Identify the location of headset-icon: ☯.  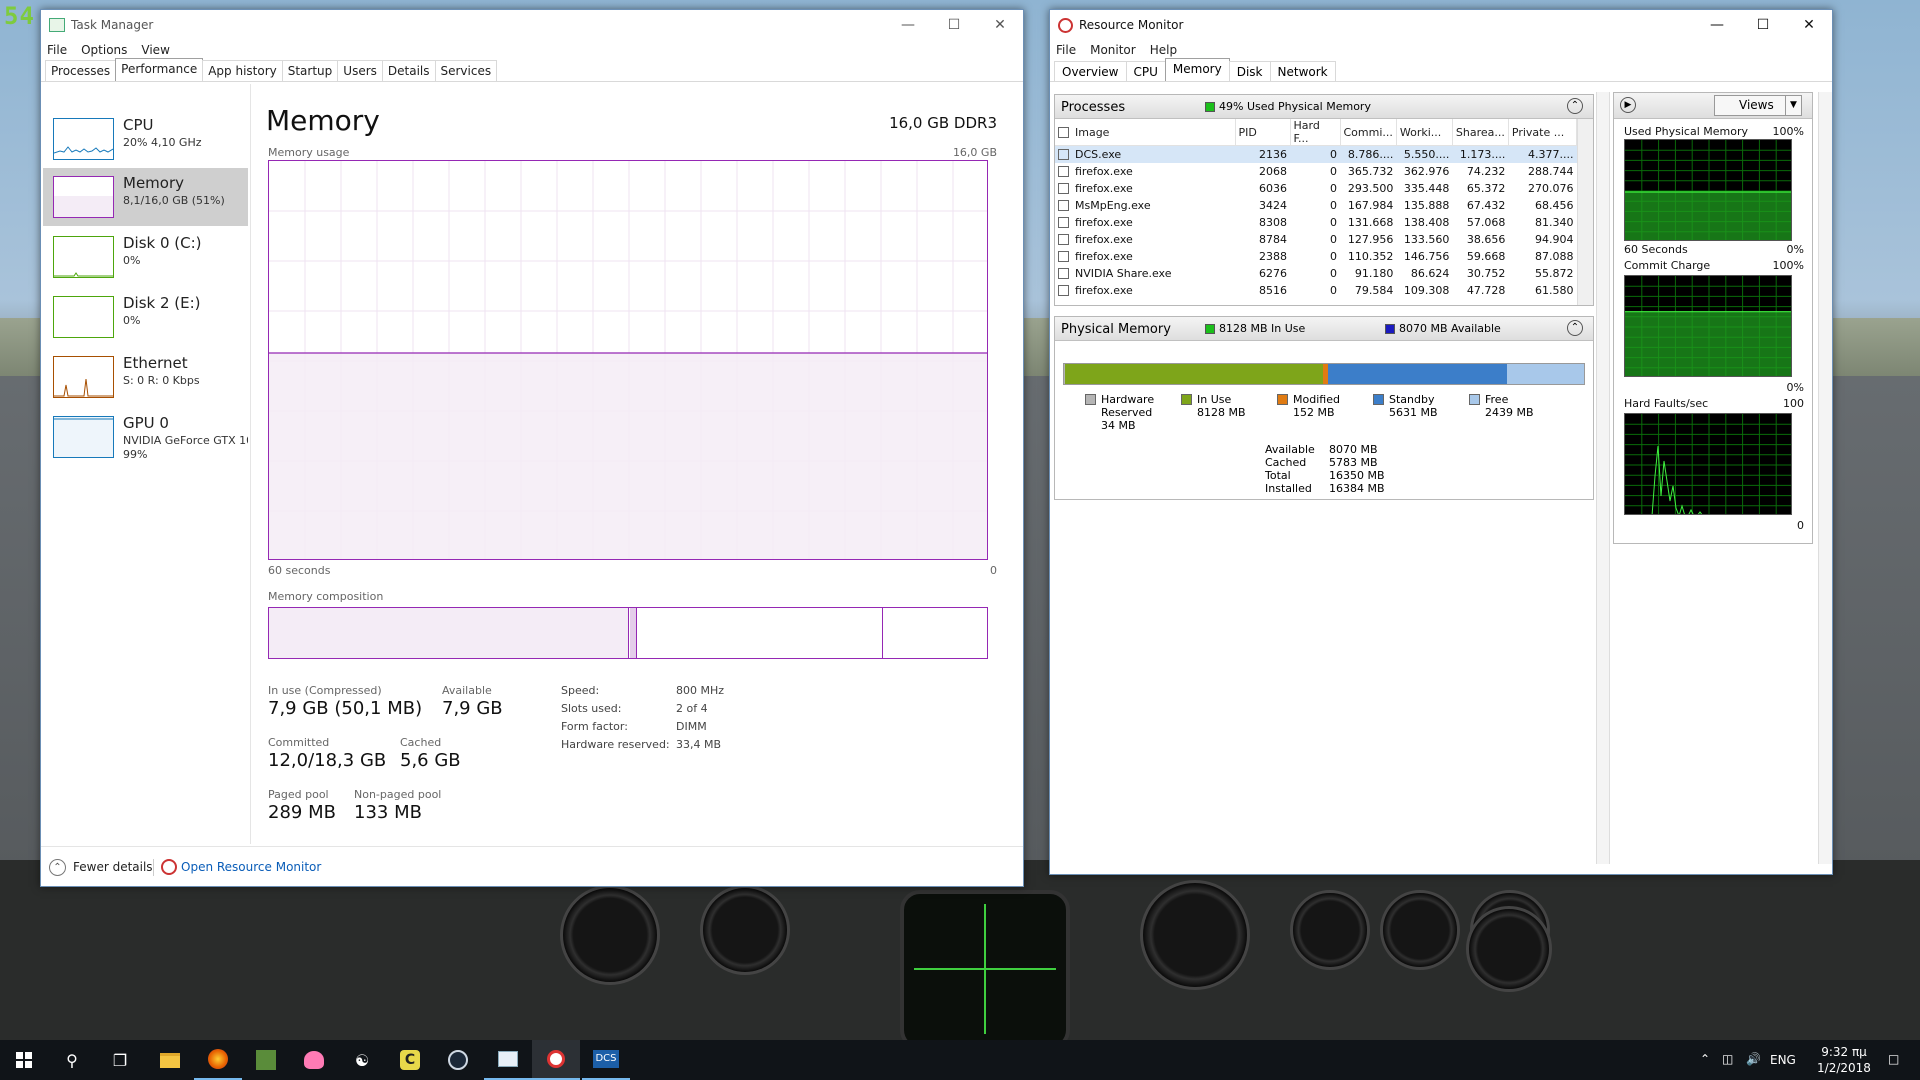
(362, 1060).